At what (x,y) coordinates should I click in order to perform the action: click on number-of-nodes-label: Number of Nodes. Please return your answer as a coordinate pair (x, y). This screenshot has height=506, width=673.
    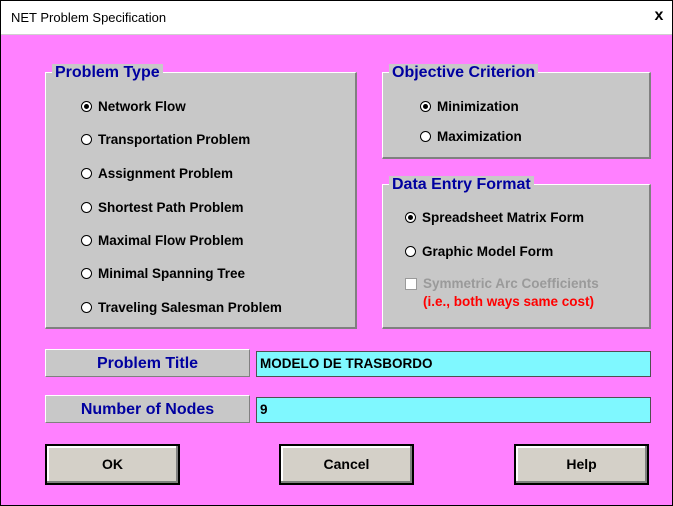
    Looking at the image, I should click on (147, 409).